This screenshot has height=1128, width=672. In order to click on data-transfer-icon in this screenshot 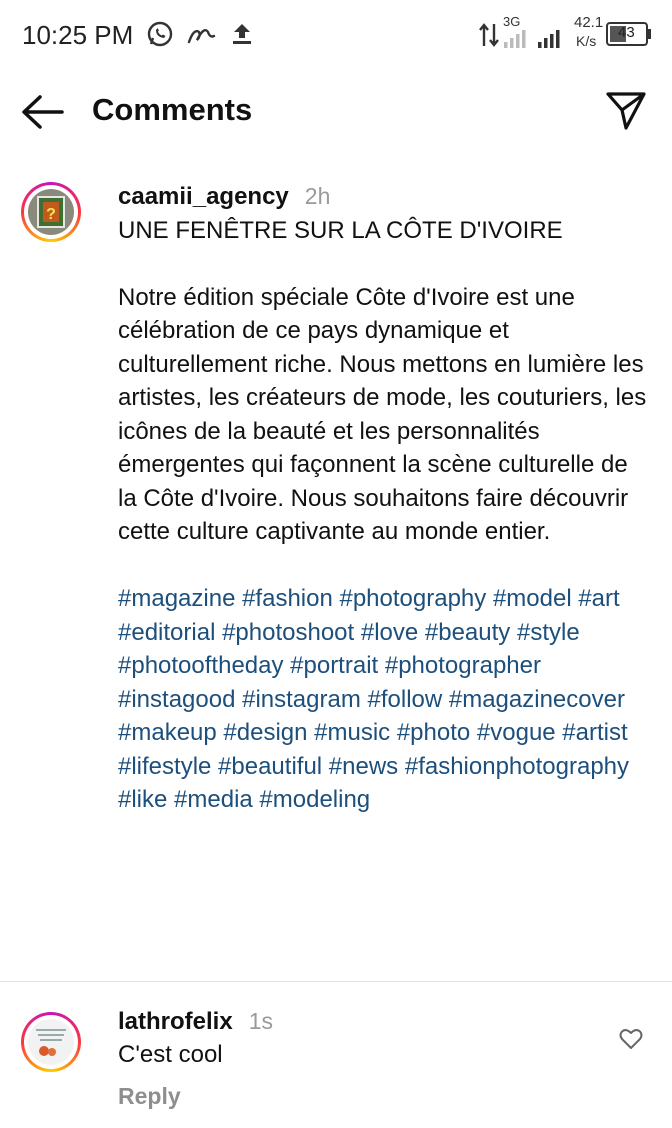, I will do `click(489, 37)`.